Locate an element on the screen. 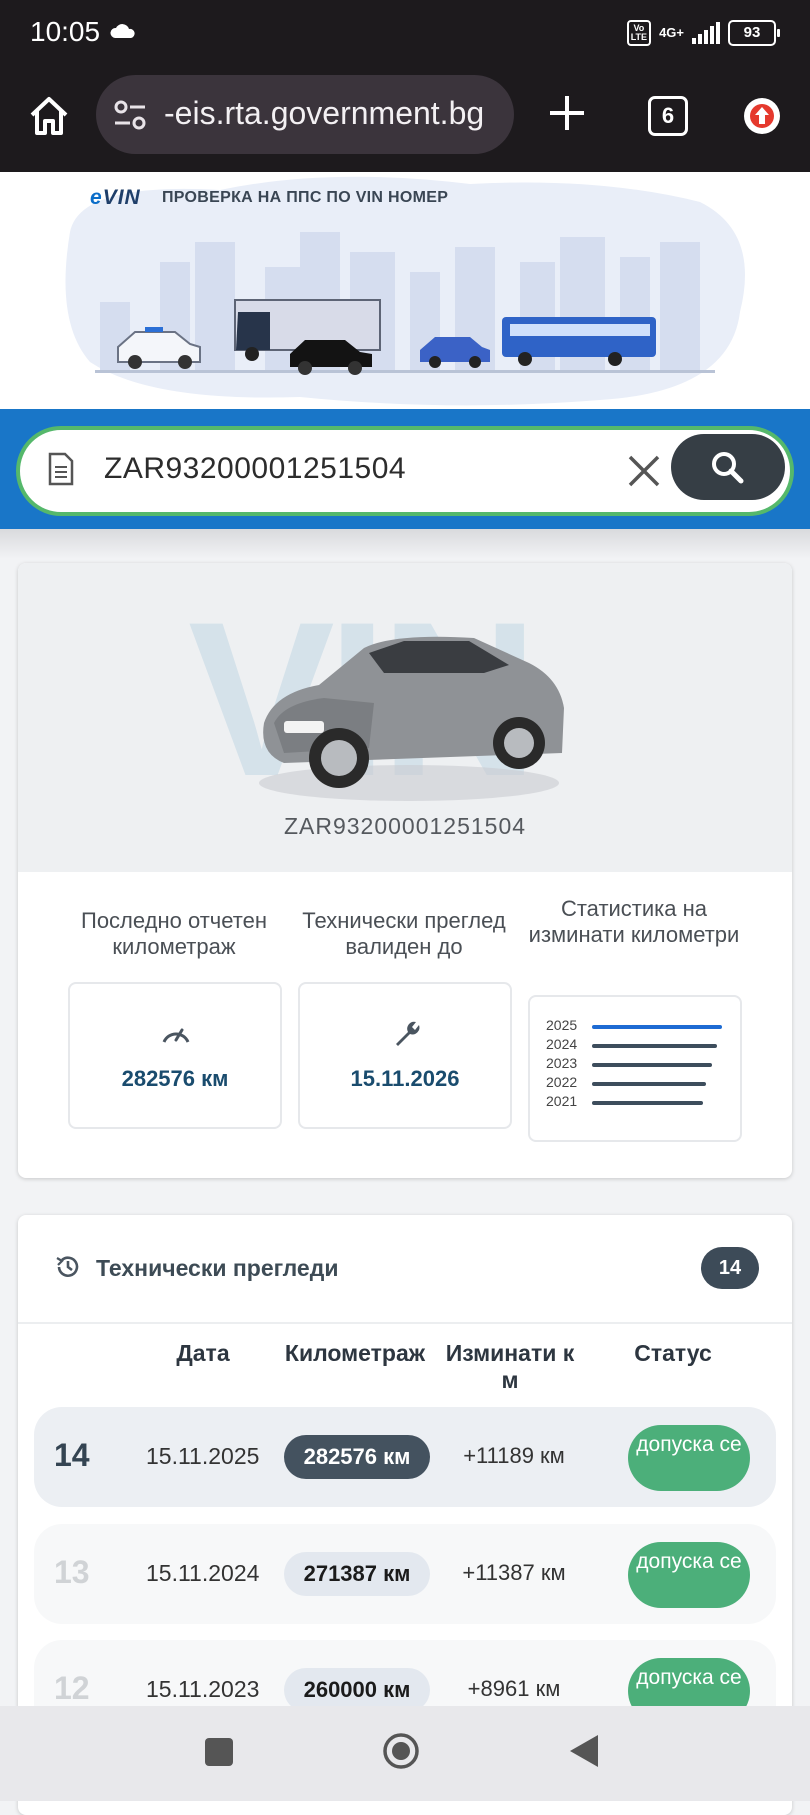  mileage-stat: Последно отчетен километраж 282576 км is located at coordinates (175, 1018).